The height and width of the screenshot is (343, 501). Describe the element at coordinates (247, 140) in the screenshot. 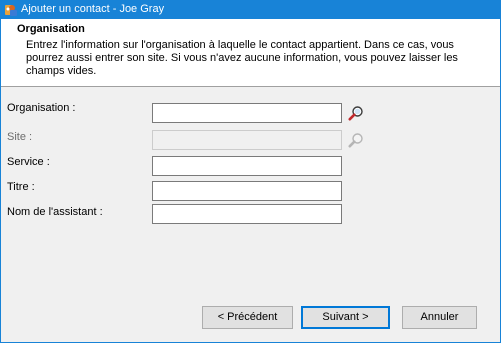

I see `site-input` at that location.